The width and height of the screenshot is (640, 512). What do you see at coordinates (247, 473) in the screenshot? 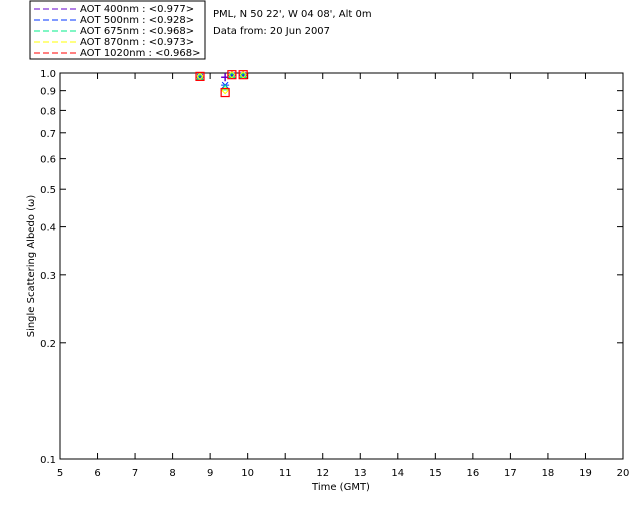
I see `x-tick-label: 10` at bounding box center [247, 473].